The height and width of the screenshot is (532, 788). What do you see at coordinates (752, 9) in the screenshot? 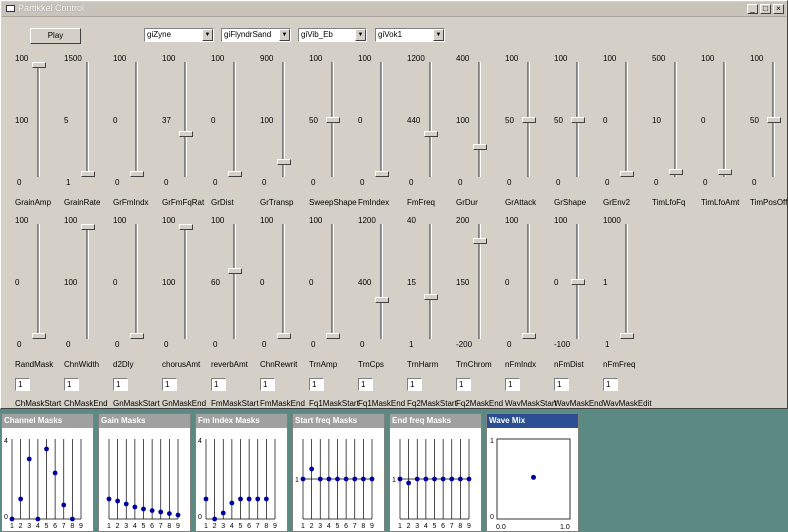
I see `minimize-button: _` at bounding box center [752, 9].